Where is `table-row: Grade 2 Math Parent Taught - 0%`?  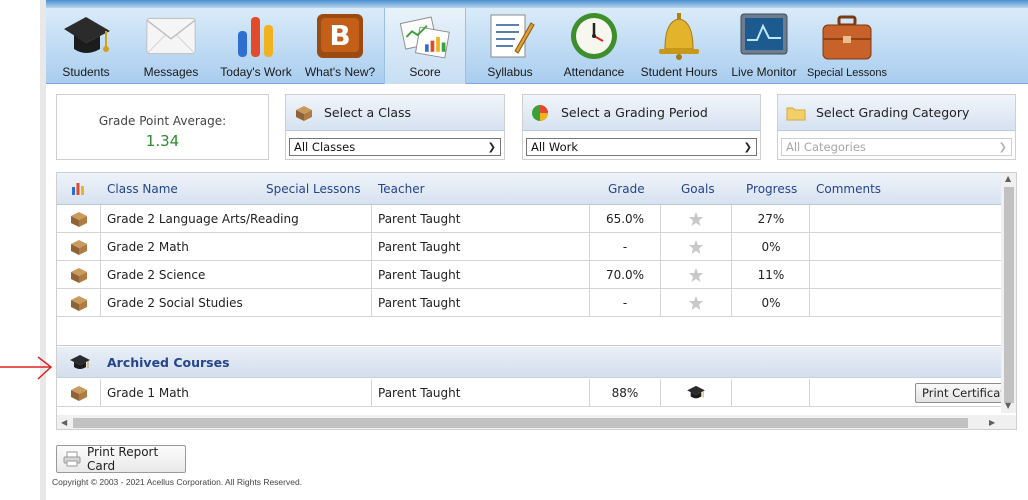 table-row: Grade 2 Math Parent Taught - 0% is located at coordinates (529, 247).